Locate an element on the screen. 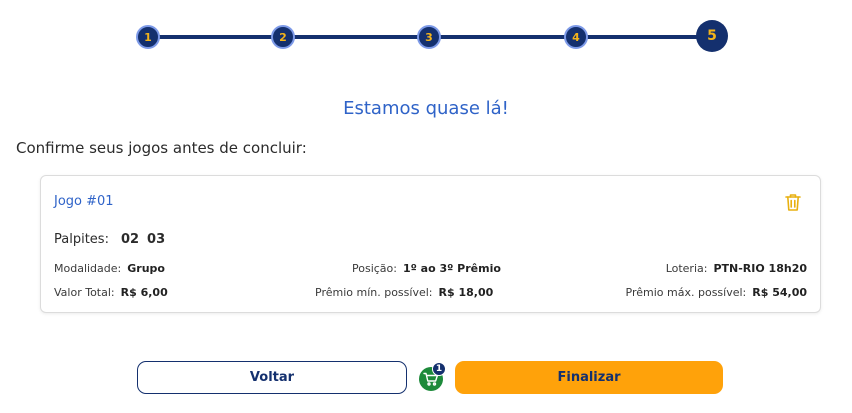 Image resolution: width=852 pixels, height=413 pixels. loteria-value: PTN-RIO 18h20 is located at coordinates (760, 268).